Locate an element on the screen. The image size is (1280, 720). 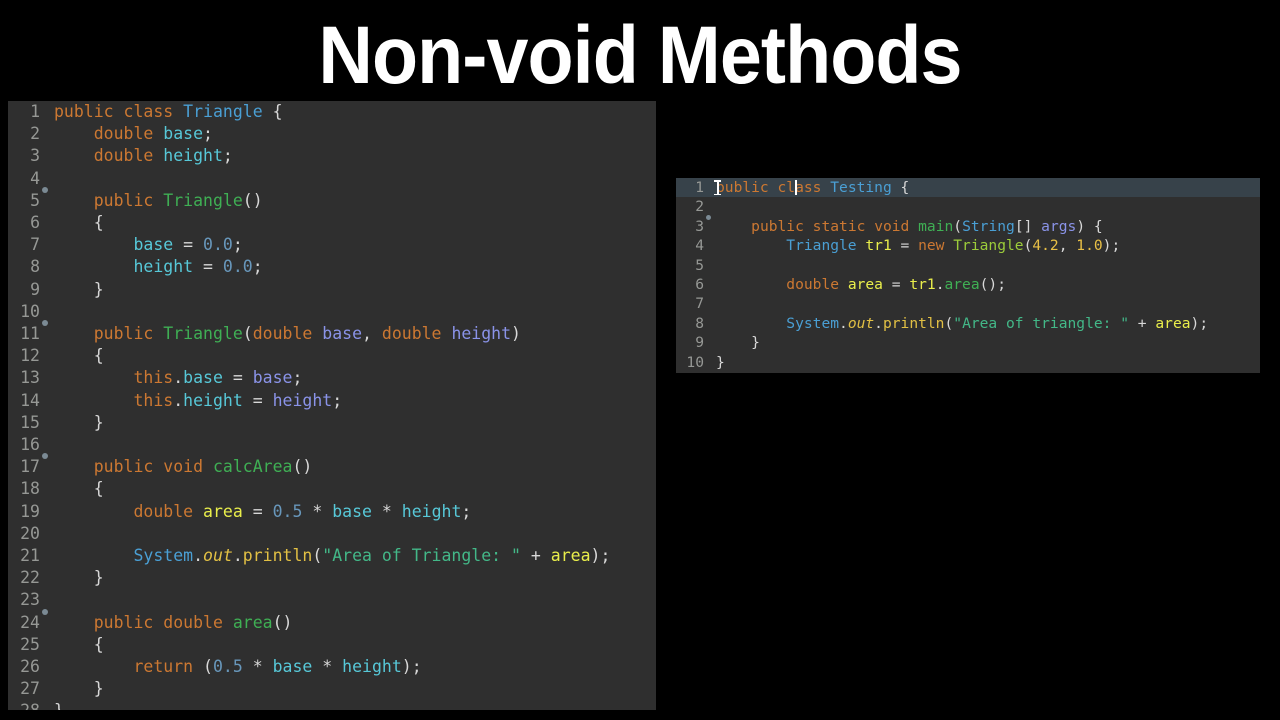
code-line: 23 is located at coordinates (332, 600).